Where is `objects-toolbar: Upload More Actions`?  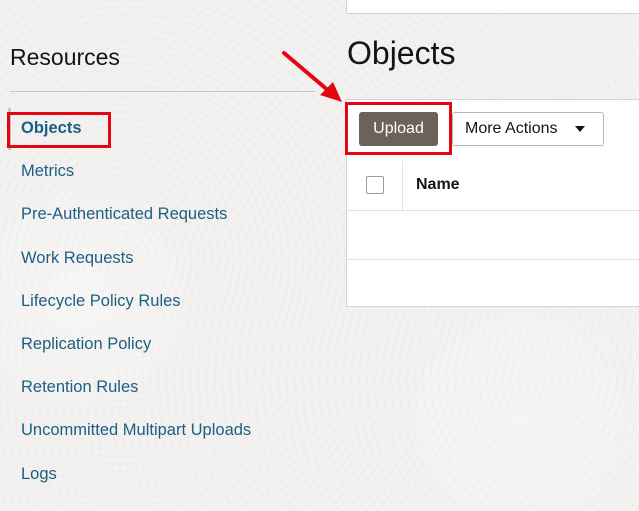
objects-toolbar: Upload More Actions is located at coordinates (493, 131).